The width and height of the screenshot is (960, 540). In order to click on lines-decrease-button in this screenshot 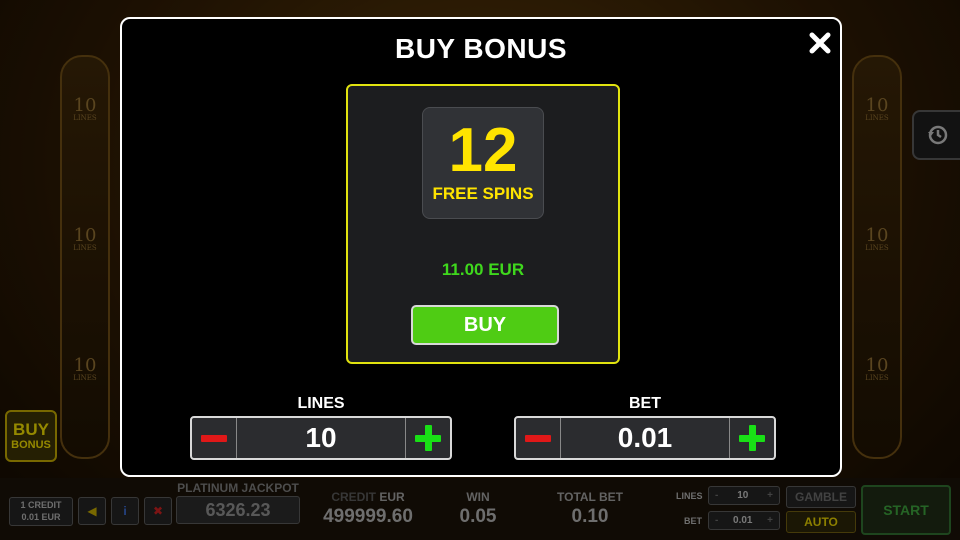, I will do `click(214, 438)`.